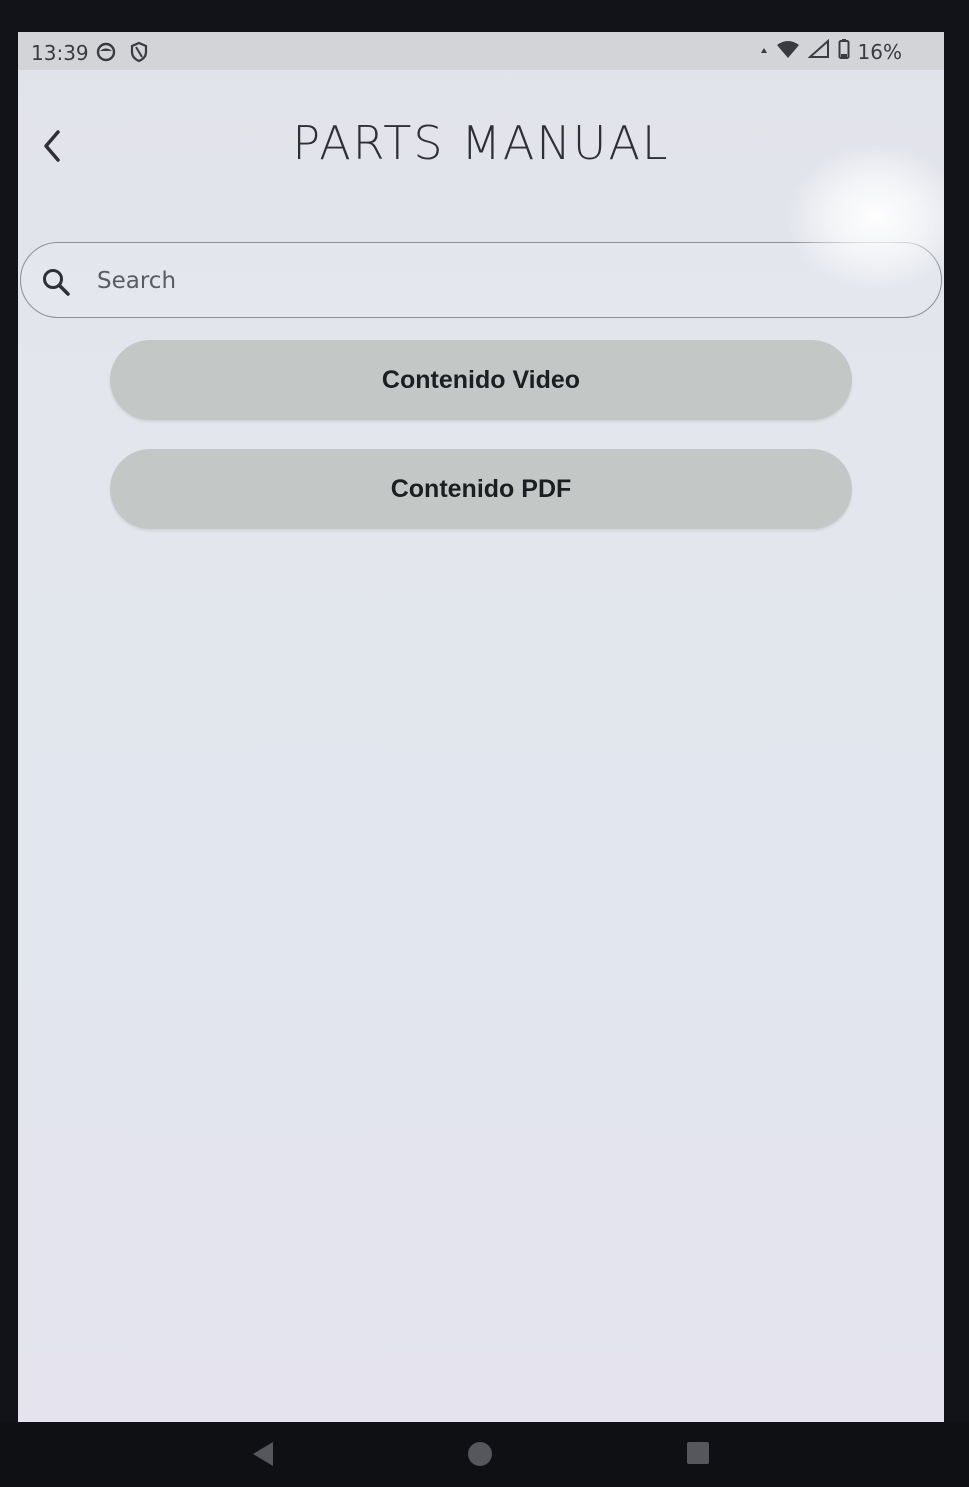 Image resolution: width=969 pixels, height=1487 pixels. What do you see at coordinates (106, 54) in the screenshot?
I see `app-notification-icon` at bounding box center [106, 54].